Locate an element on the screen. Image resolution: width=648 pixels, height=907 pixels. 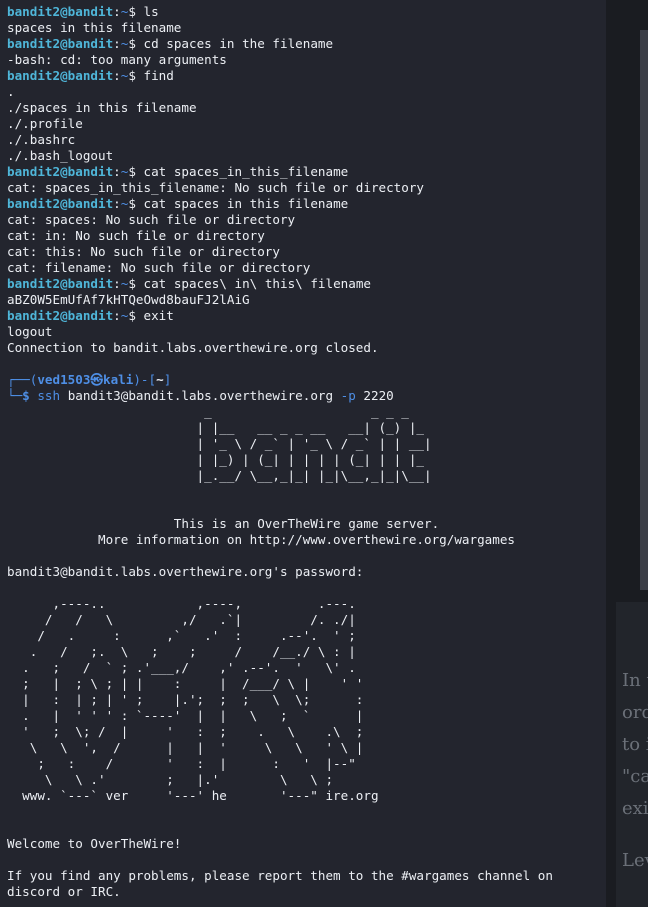
output-line: spaces in this filename is located at coordinates (94, 27).